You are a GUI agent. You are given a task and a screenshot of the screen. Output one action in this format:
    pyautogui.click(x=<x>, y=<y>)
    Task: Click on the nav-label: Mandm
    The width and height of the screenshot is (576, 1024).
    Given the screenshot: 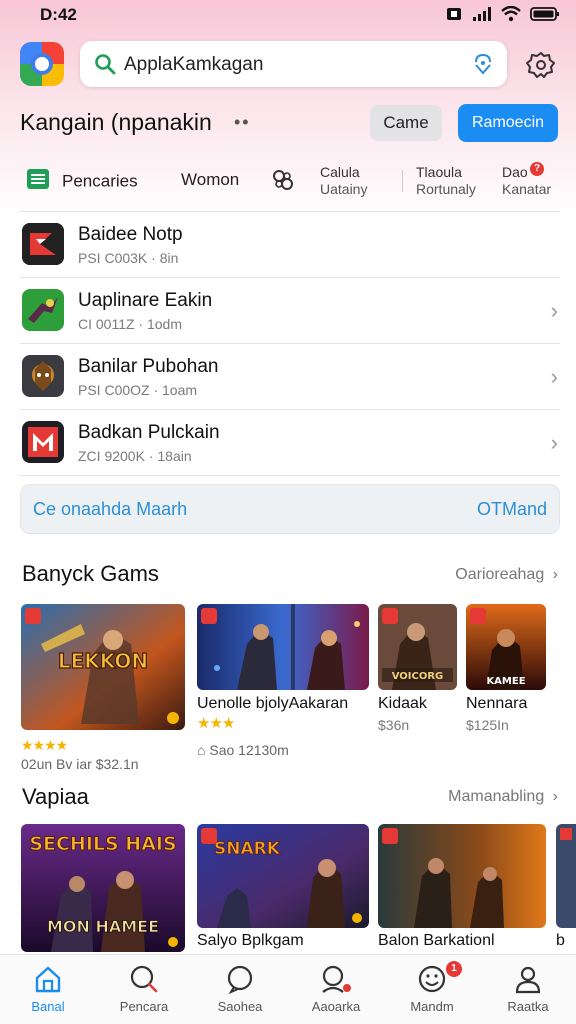 What is the action you would take?
    pyautogui.click(x=432, y=1006)
    